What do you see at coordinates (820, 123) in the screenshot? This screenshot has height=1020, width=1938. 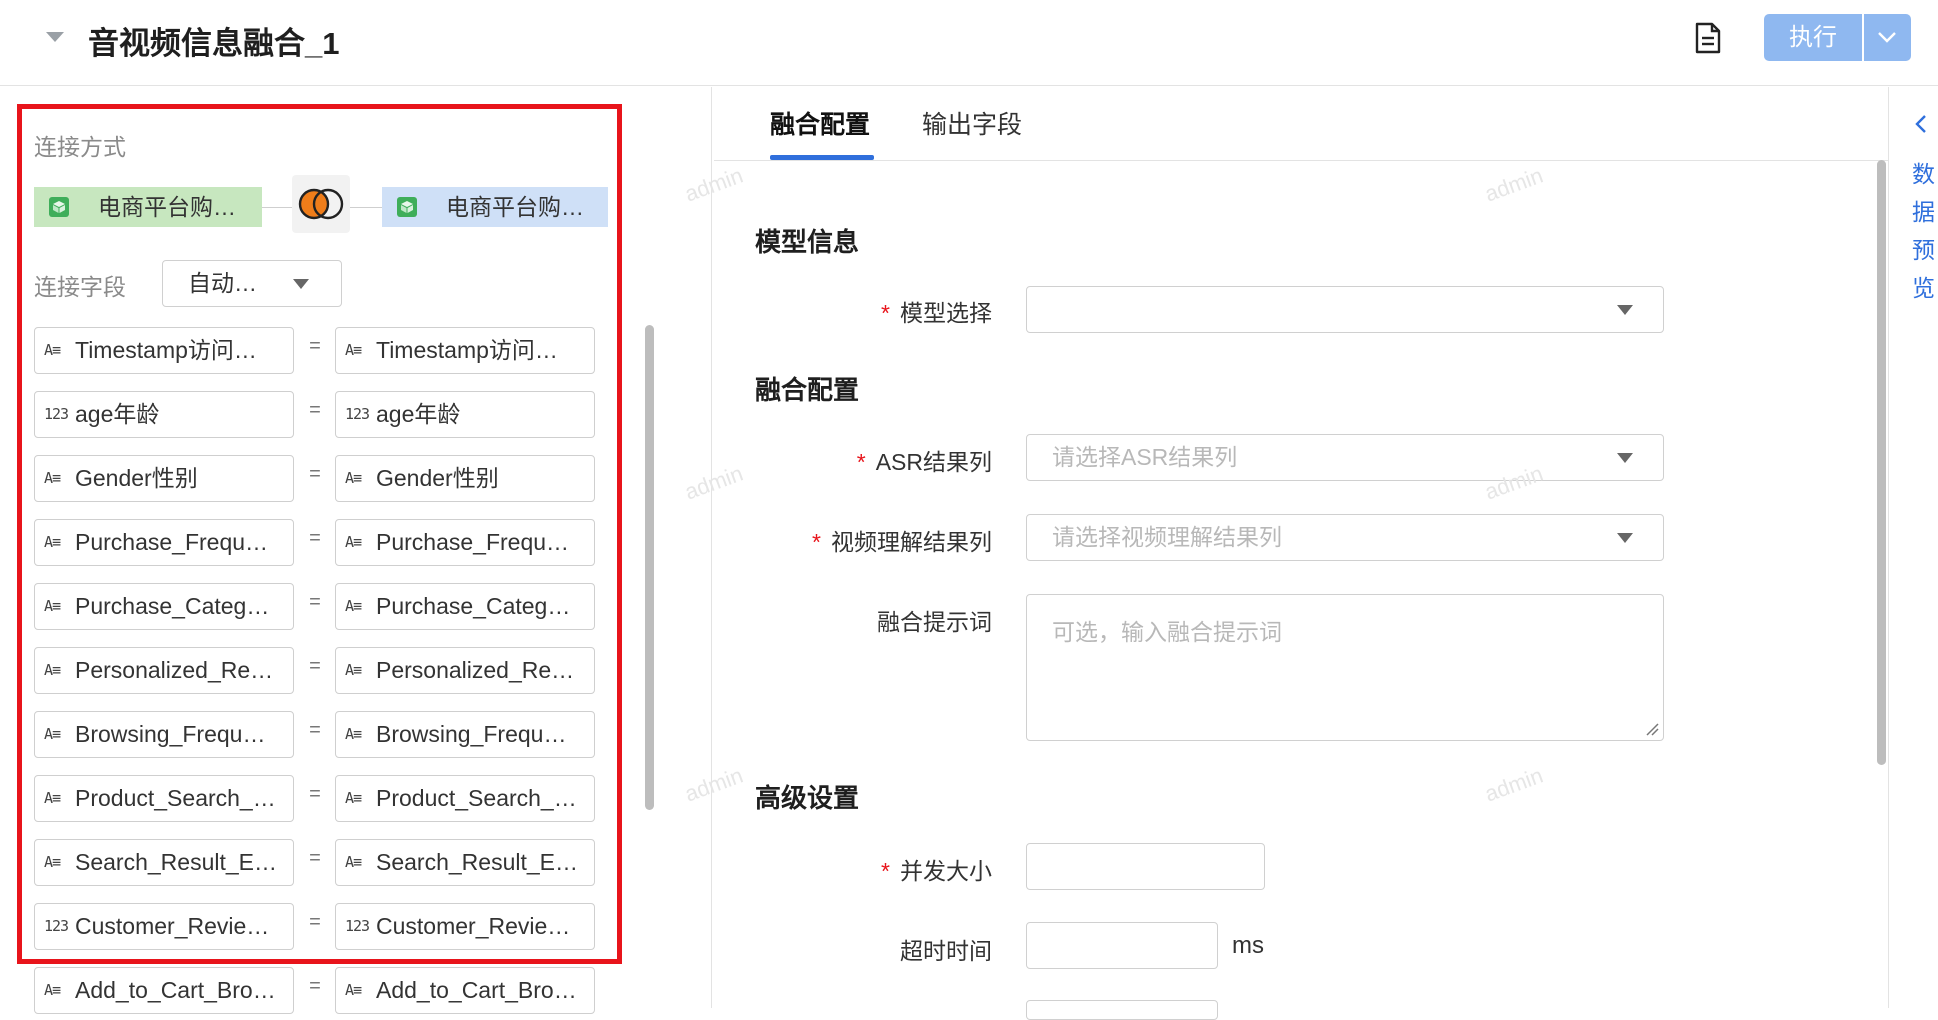 I see `tab-fusion-config: 融合配置` at bounding box center [820, 123].